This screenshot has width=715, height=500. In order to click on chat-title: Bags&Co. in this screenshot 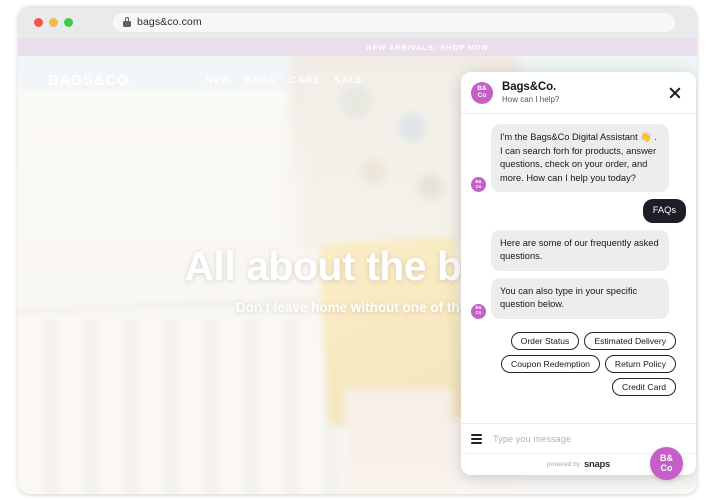, I will do `click(529, 87)`.